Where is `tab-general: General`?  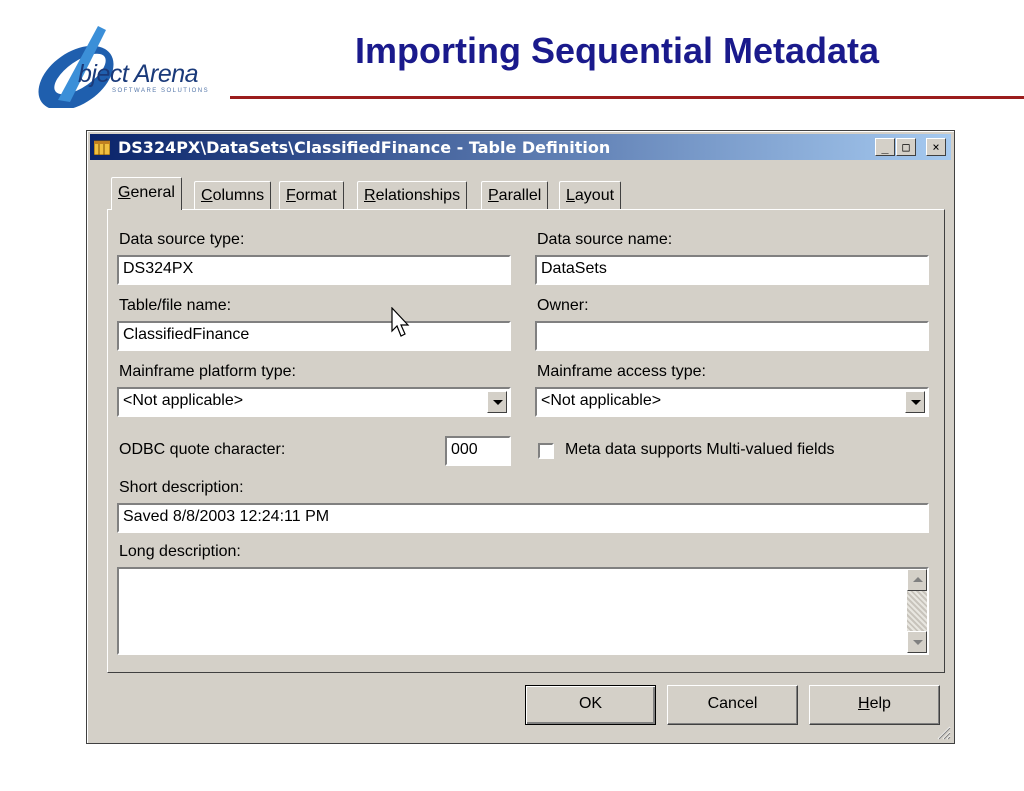 tab-general: General is located at coordinates (146, 193).